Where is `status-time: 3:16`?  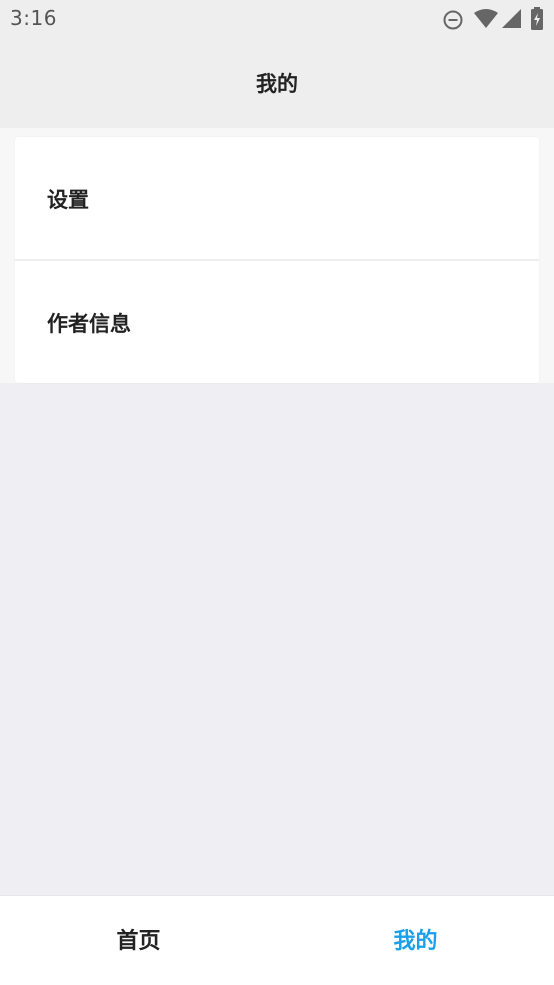 status-time: 3:16 is located at coordinates (33, 18).